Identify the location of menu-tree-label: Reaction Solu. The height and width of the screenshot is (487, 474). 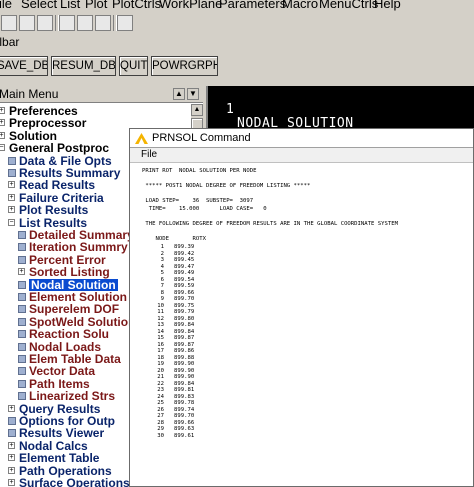
(69, 334).